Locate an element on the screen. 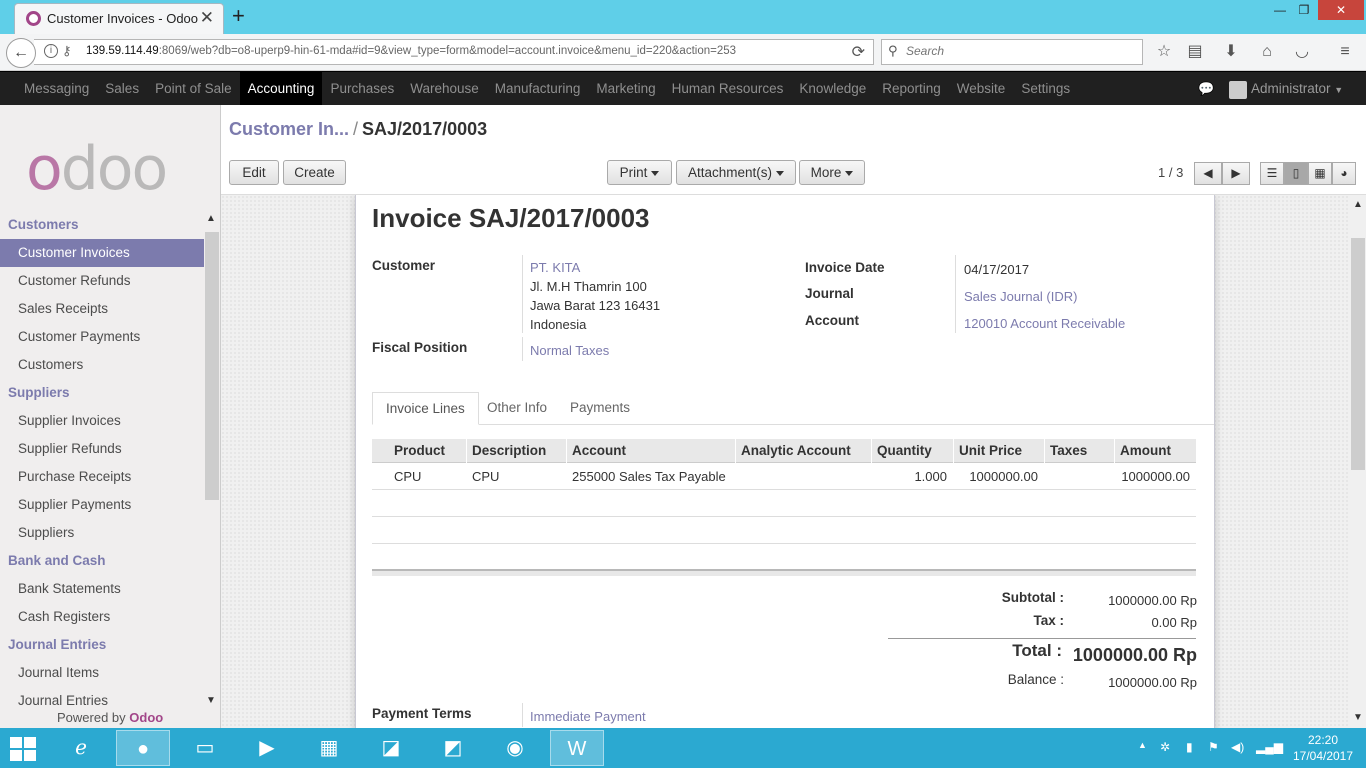 The height and width of the screenshot is (768, 1366). tab-invoice-lines: Invoice Lines is located at coordinates (425, 408).